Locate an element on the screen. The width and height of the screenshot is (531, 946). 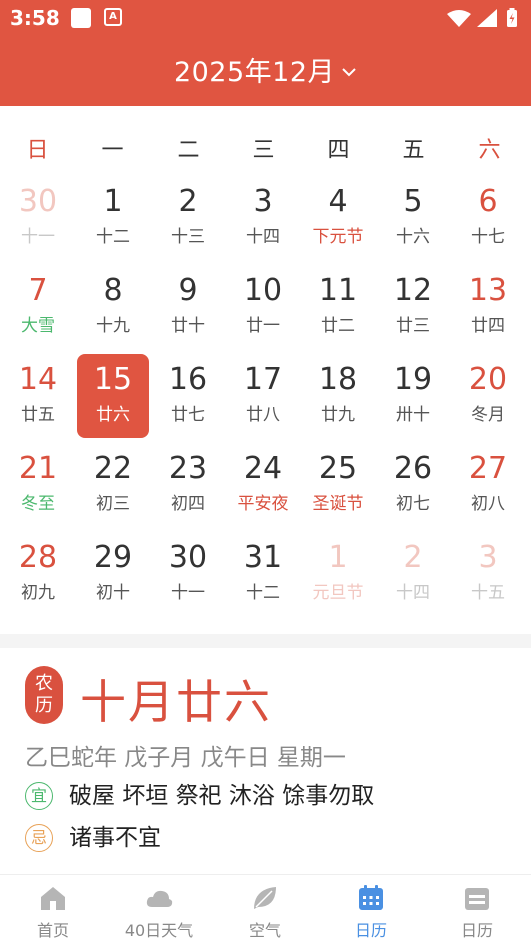
wifi-icon is located at coordinates (459, 18).